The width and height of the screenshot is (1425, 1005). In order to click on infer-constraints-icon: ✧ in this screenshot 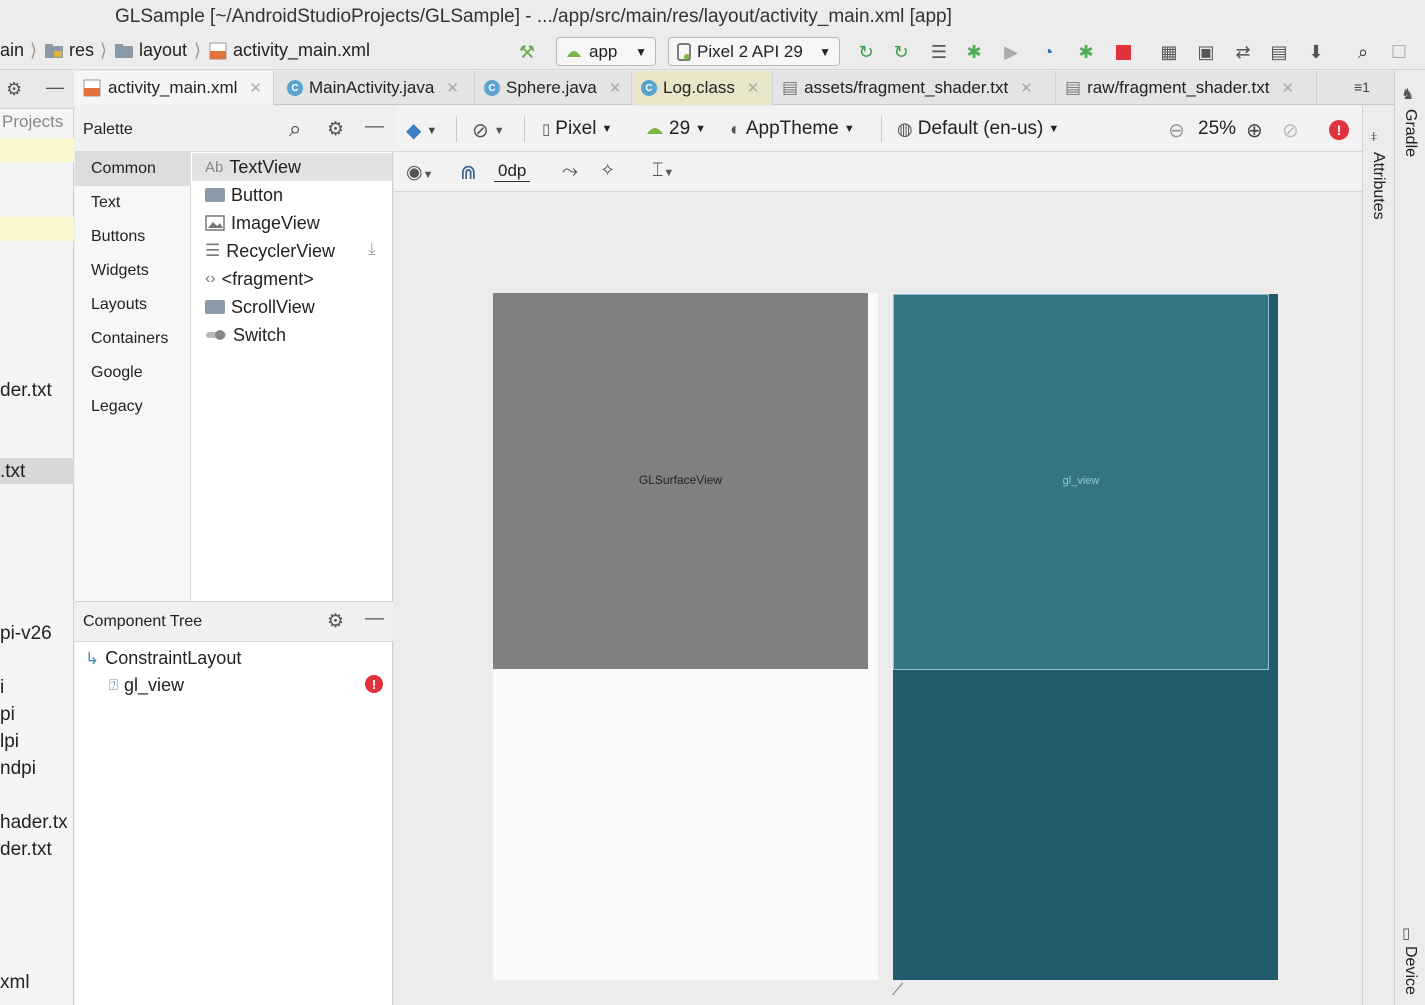, I will do `click(607, 170)`.